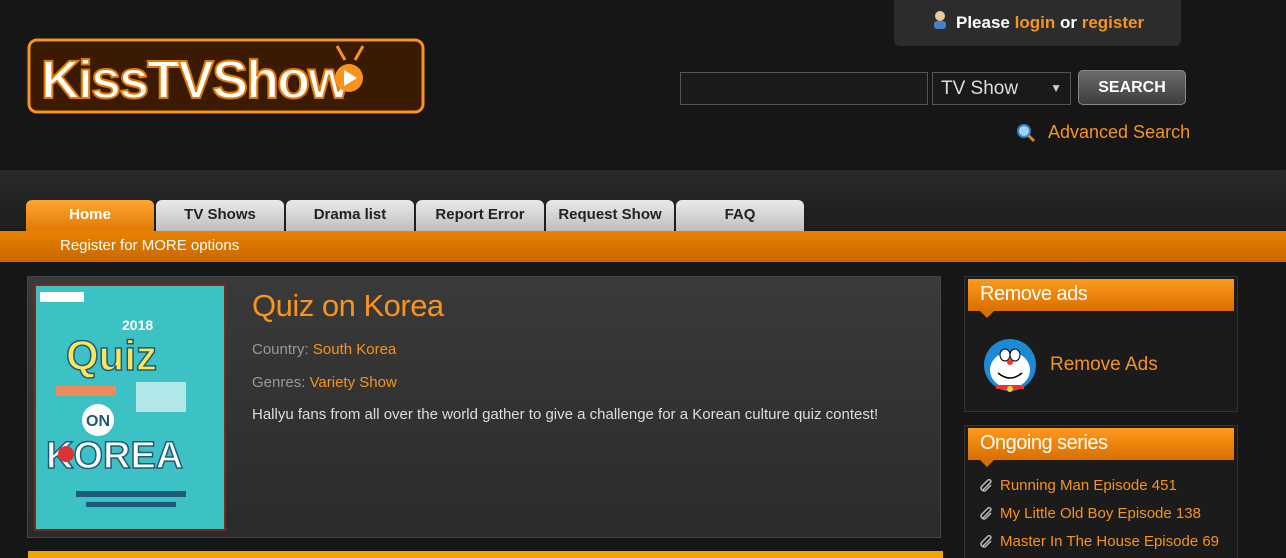  I want to click on ongoing-item-label: My Little Old Boy Episode 138, so click(1100, 513).